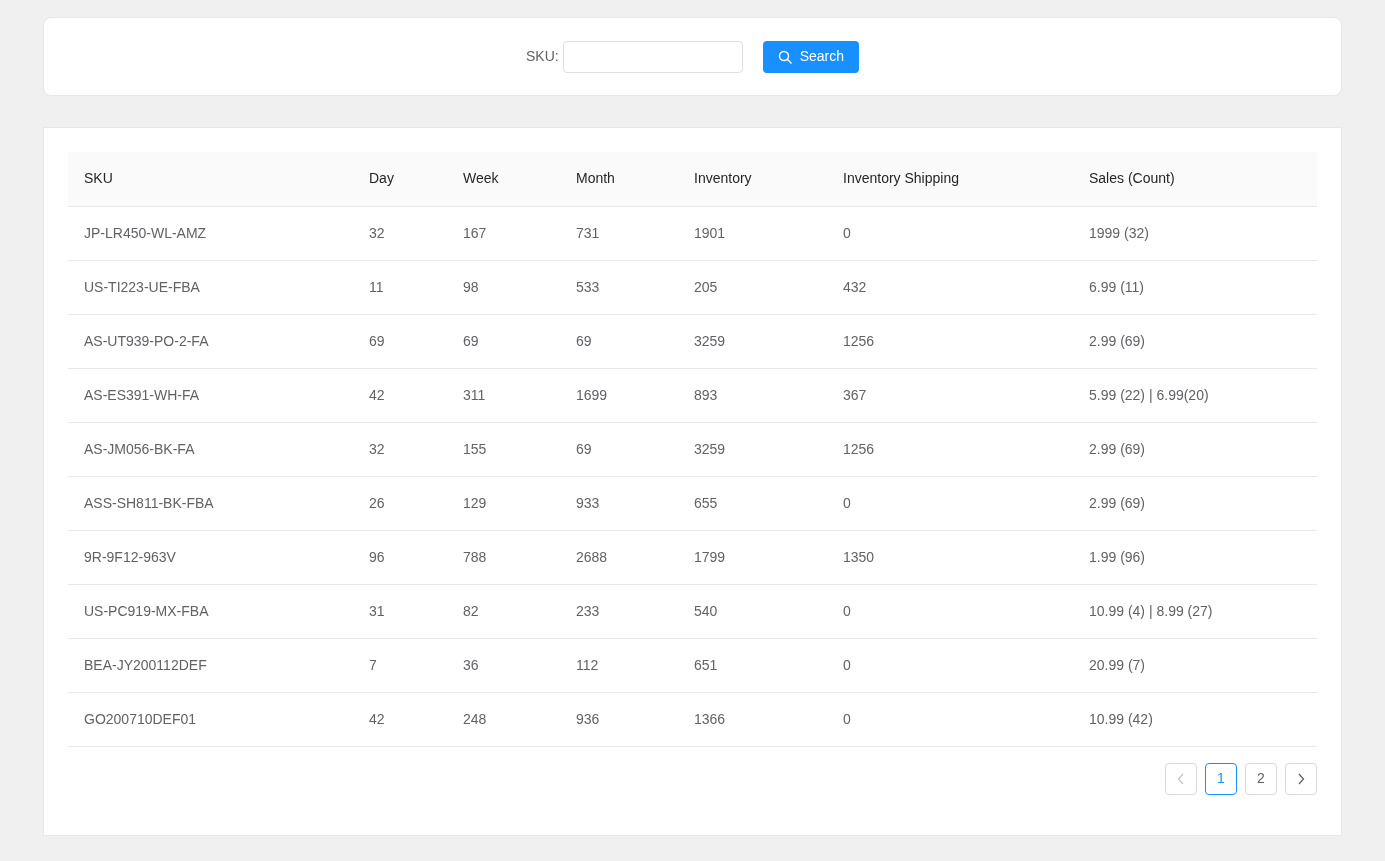 The width and height of the screenshot is (1385, 861). I want to click on table-cell: AS-ES391-WH-FA, so click(210, 395).